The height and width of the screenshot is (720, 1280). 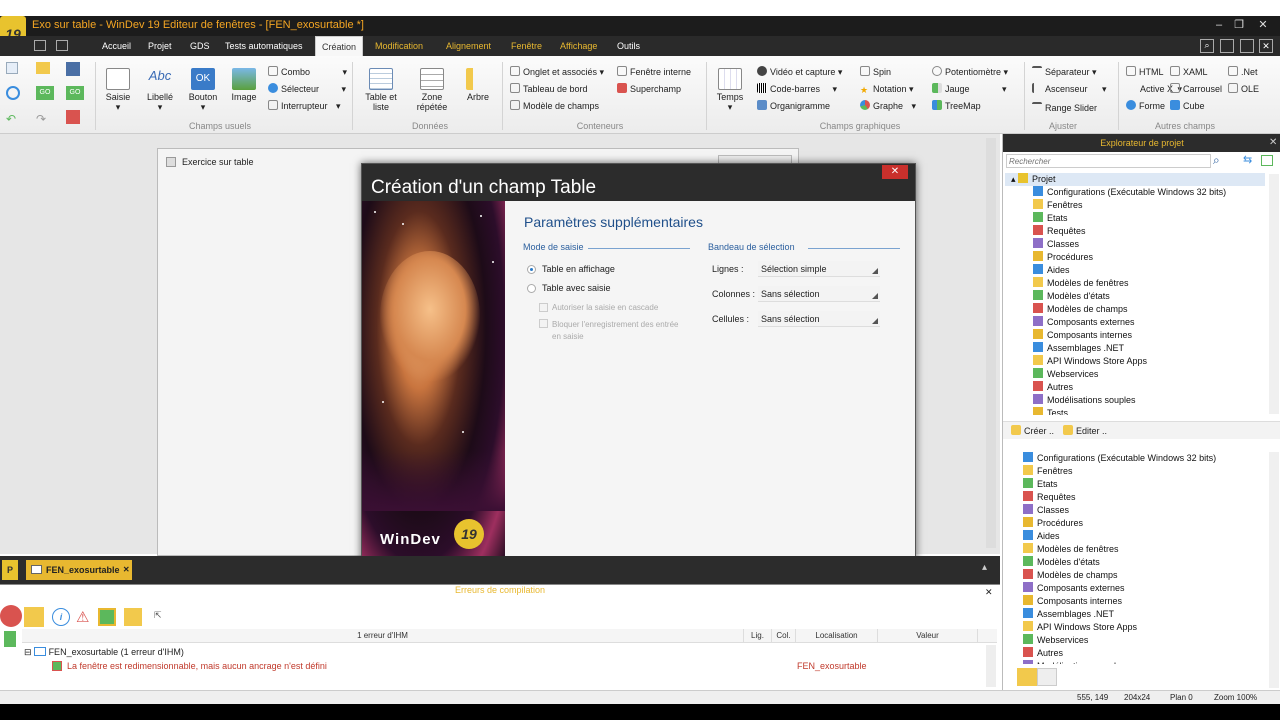 What do you see at coordinates (79, 570) in the screenshot?
I see `tab-fen-exosurtable: FEN_exosurtable ✕` at bounding box center [79, 570].